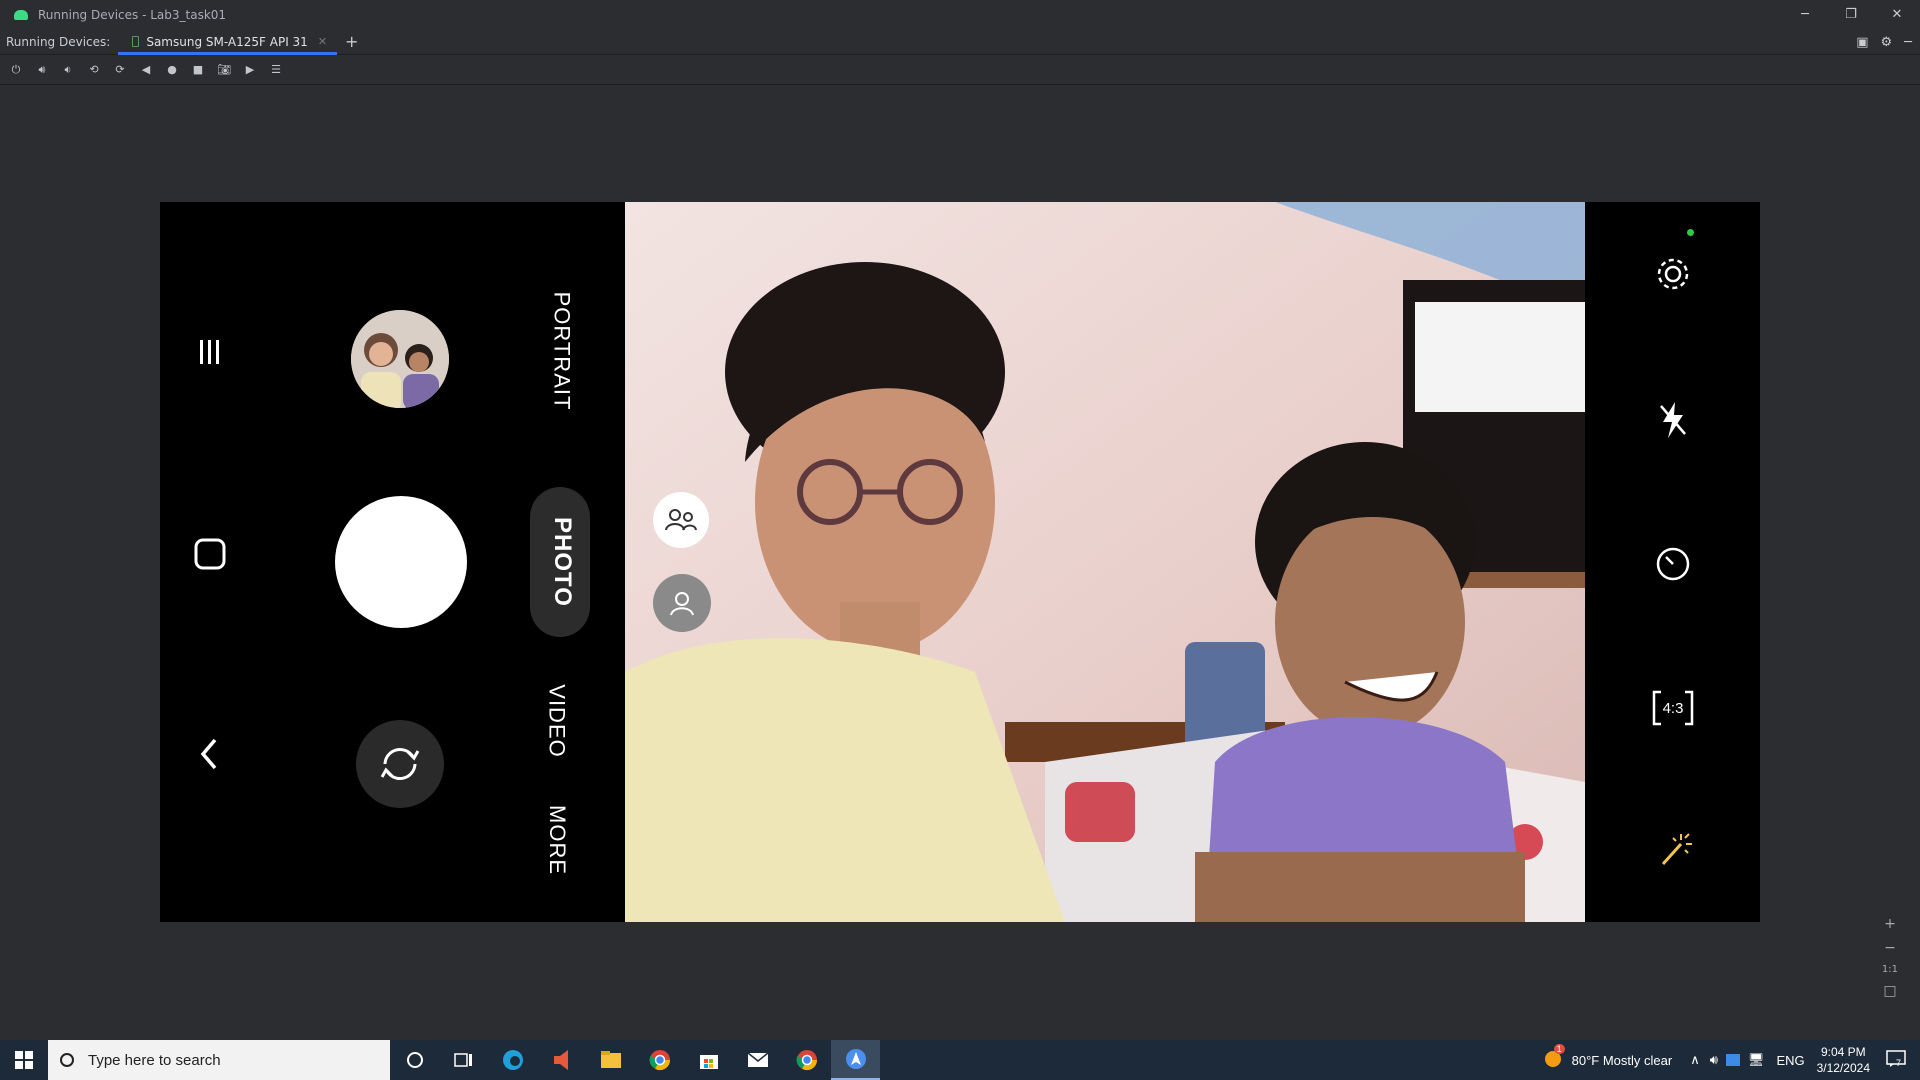  What do you see at coordinates (210, 554) in the screenshot?
I see `home-nav-icon` at bounding box center [210, 554].